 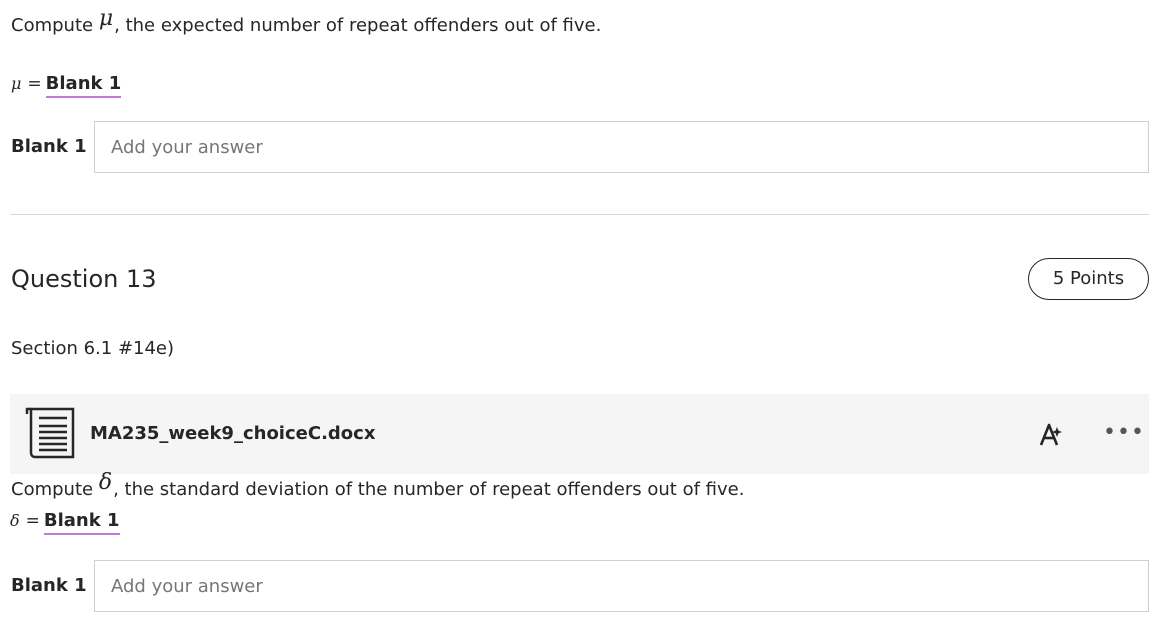 I want to click on more-options-icon: •••, so click(x=1124, y=432).